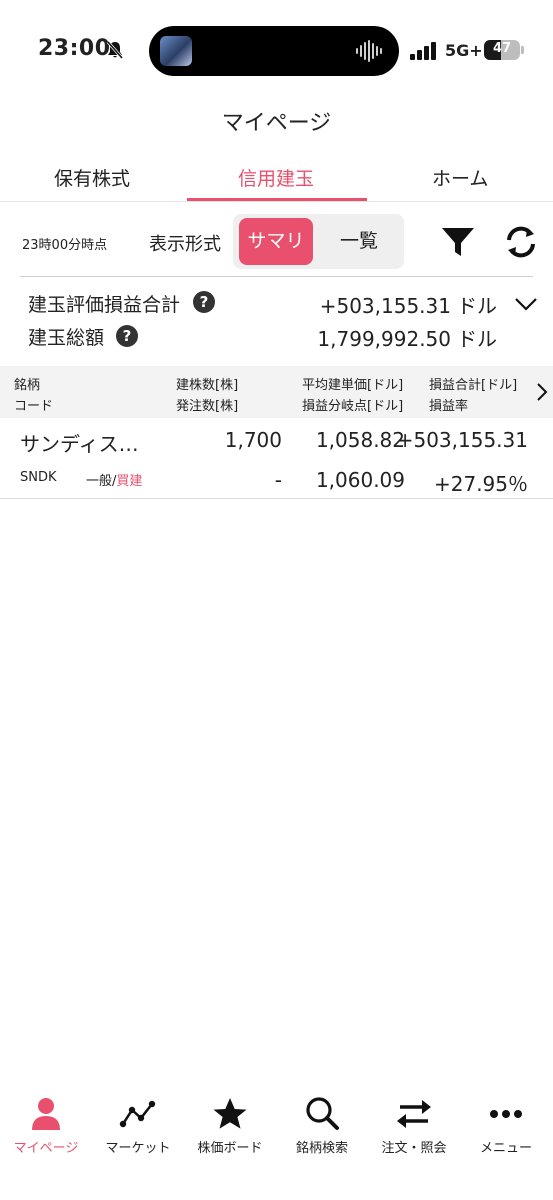  I want to click on tab-active-indicator, so click(277, 199).